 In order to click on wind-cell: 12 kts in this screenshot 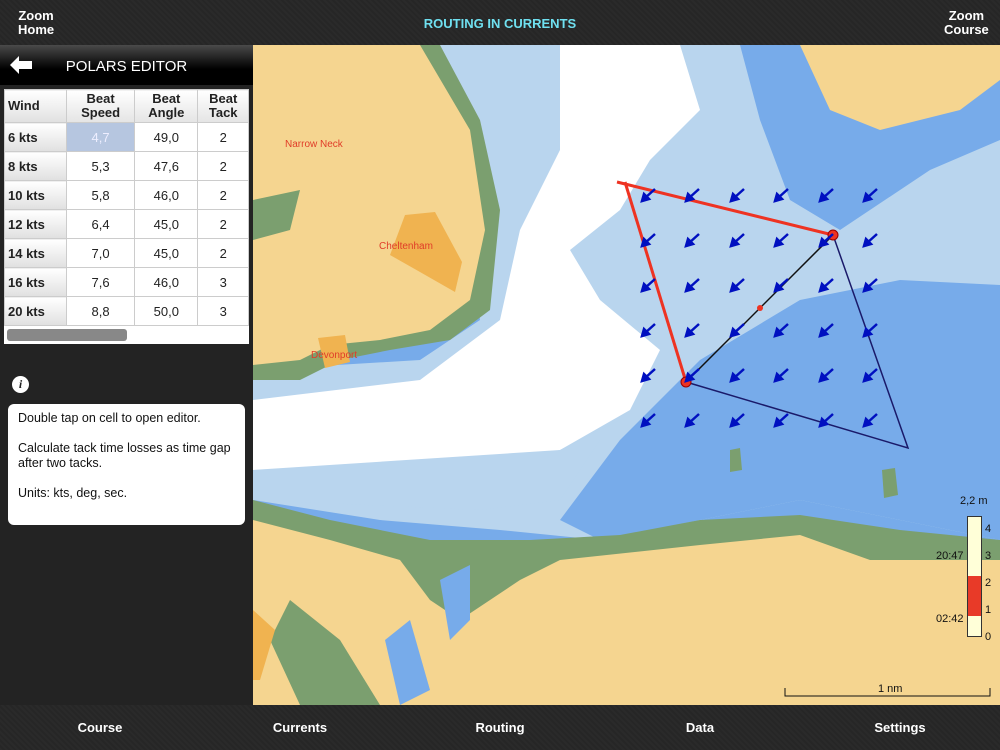, I will do `click(35, 224)`.